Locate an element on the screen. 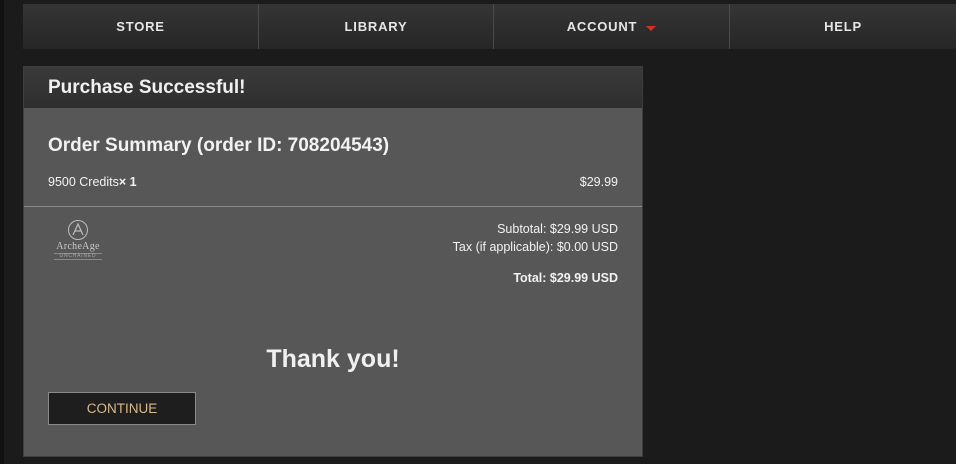 The width and height of the screenshot is (956, 464). line-item-quantity: × 1 is located at coordinates (127, 182).